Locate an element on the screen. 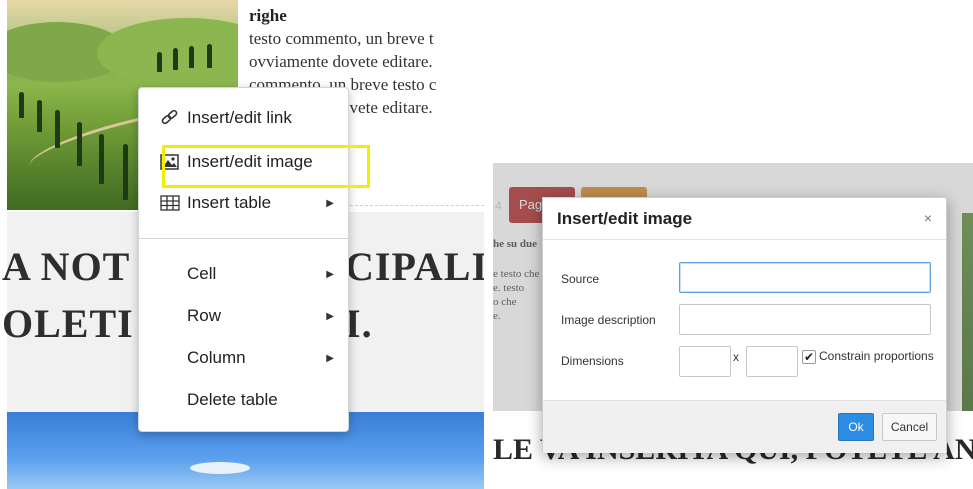 The height and width of the screenshot is (489, 973). menu-item-cell: Cell ▶ is located at coordinates (243, 274).